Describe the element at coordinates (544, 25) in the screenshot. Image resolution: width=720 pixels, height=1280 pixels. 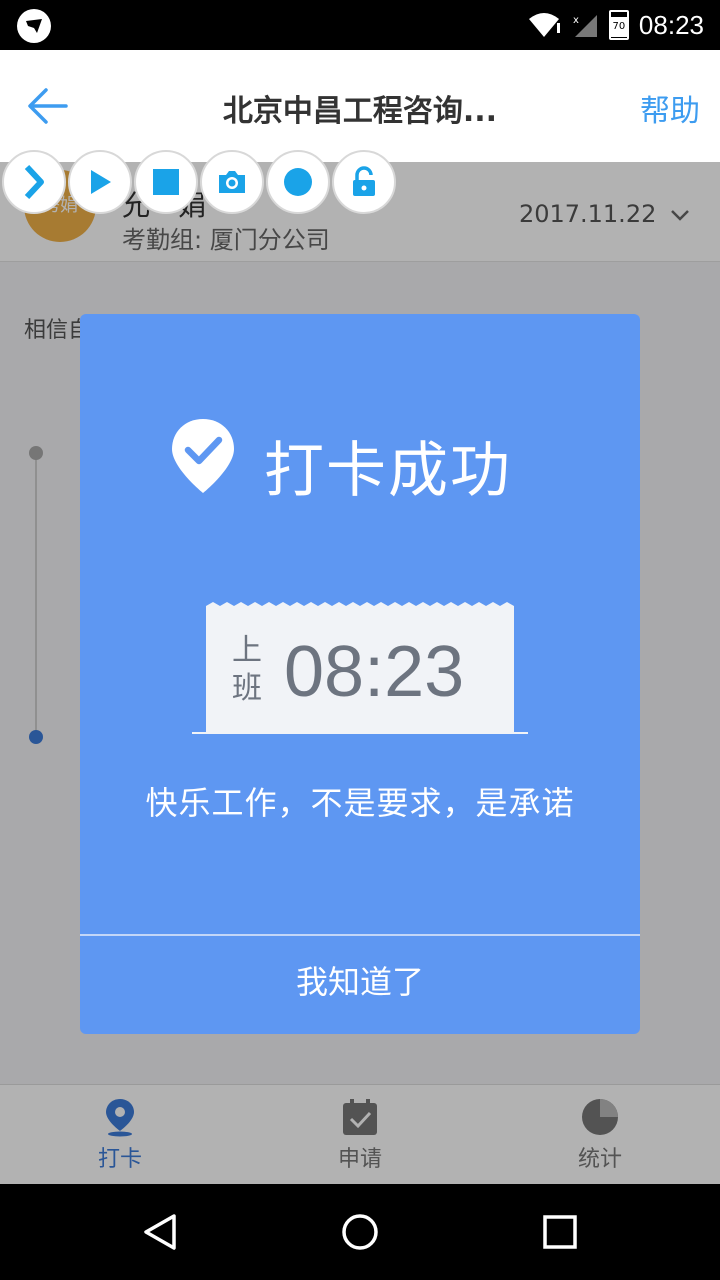
I see `wifi-icon` at that location.